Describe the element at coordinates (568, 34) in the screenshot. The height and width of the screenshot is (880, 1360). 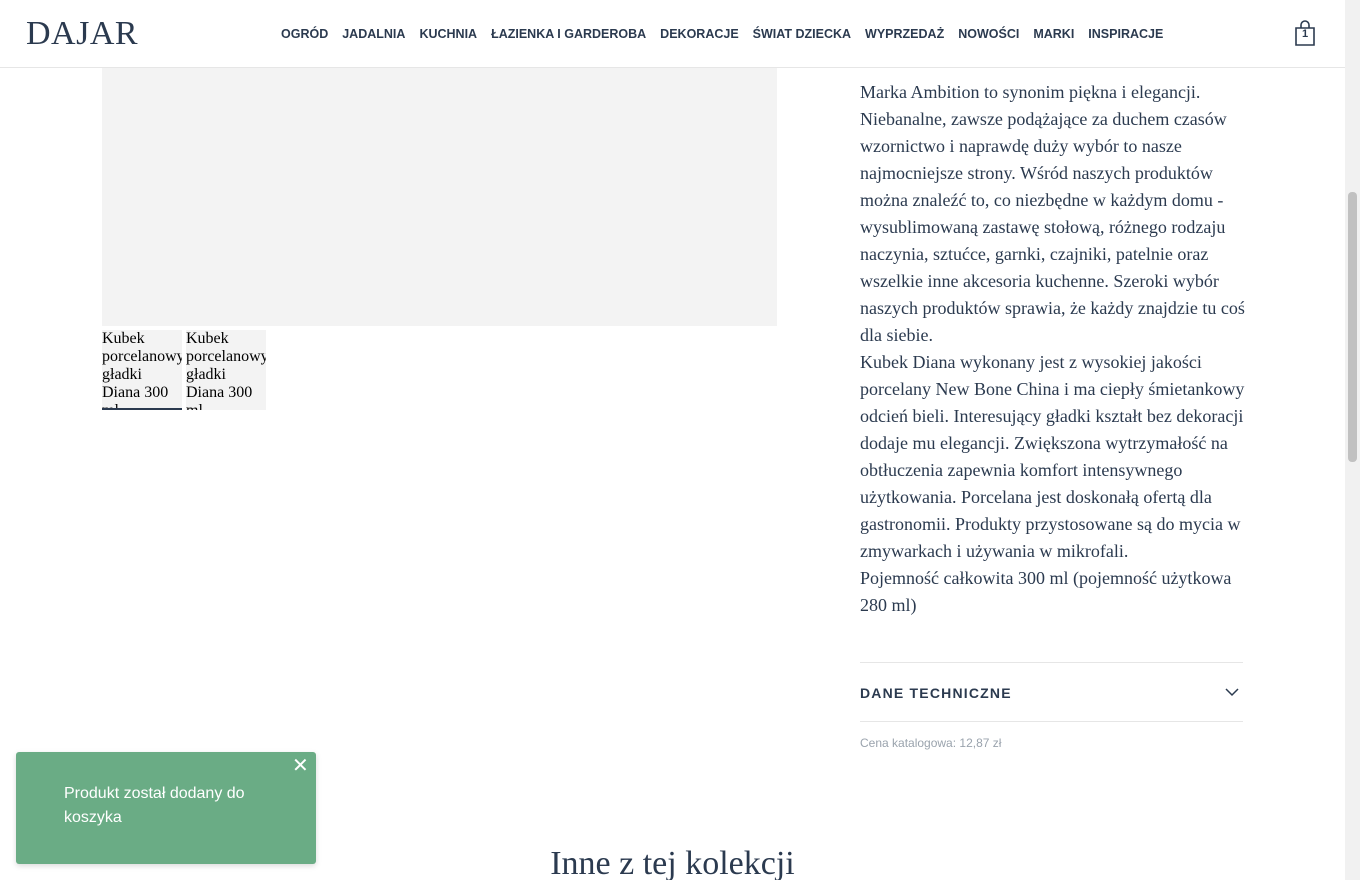
I see `nav-item-lazienka: ŁAZIENKA I GARDEROBA` at that location.